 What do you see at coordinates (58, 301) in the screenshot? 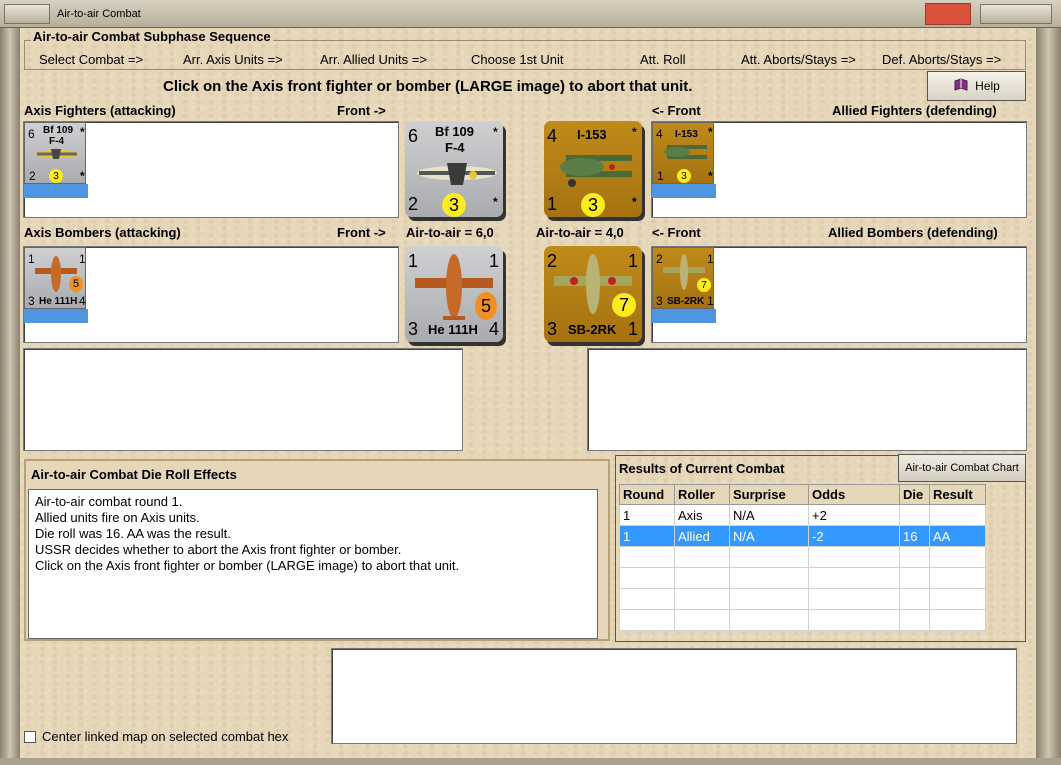
I see `unit-name: He 111H` at bounding box center [58, 301].